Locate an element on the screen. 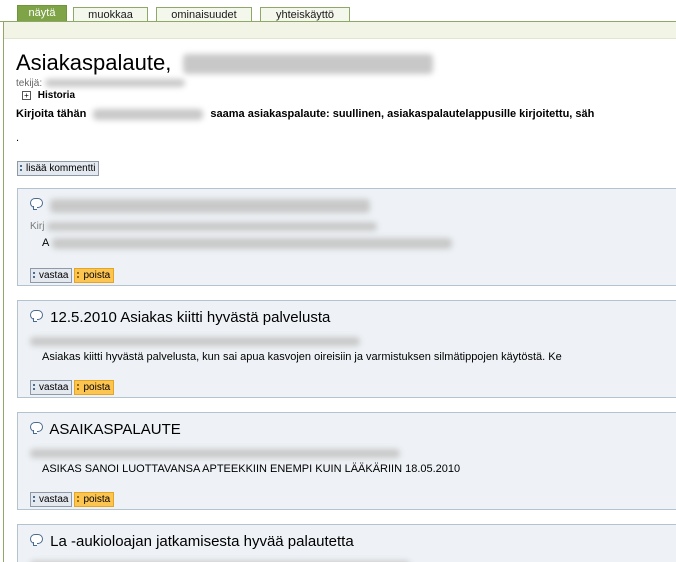 The height and width of the screenshot is (562, 676). author-line: tekijä: is located at coordinates (100, 83).